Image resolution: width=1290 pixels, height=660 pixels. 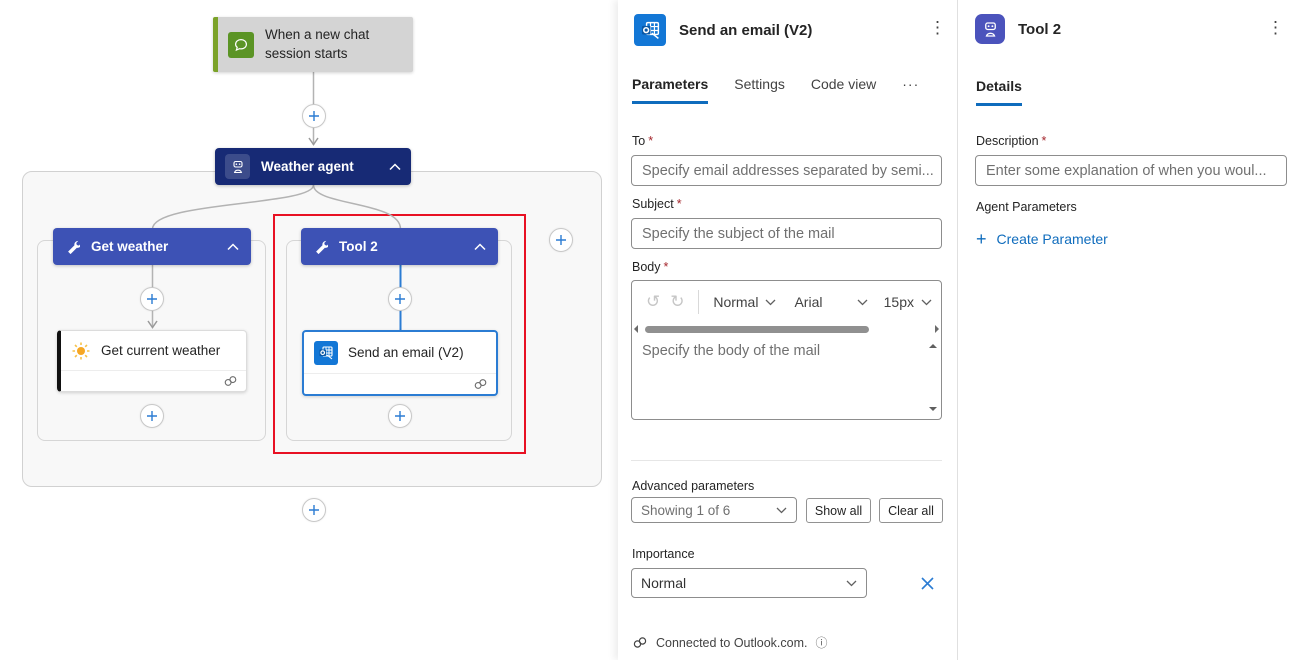 What do you see at coordinates (161, 350) in the screenshot?
I see `action-card-label: Get current weather` at bounding box center [161, 350].